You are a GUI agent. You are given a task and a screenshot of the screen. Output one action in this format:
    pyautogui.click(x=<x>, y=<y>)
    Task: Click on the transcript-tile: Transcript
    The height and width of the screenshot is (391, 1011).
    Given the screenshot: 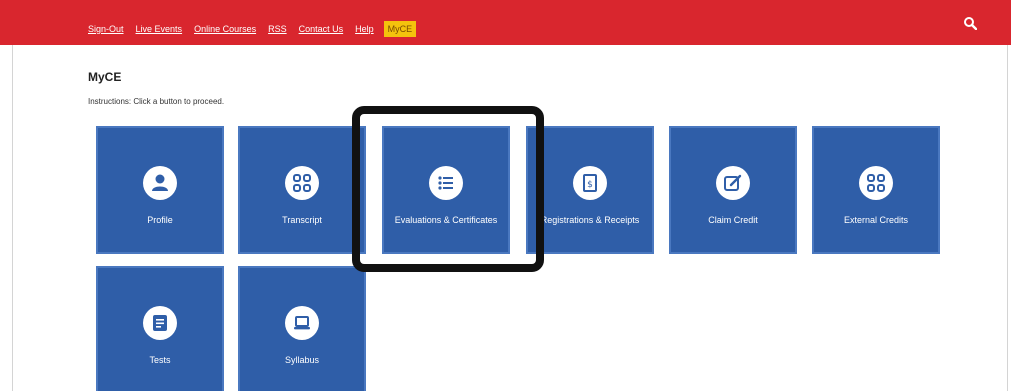 What is the action you would take?
    pyautogui.click(x=302, y=190)
    